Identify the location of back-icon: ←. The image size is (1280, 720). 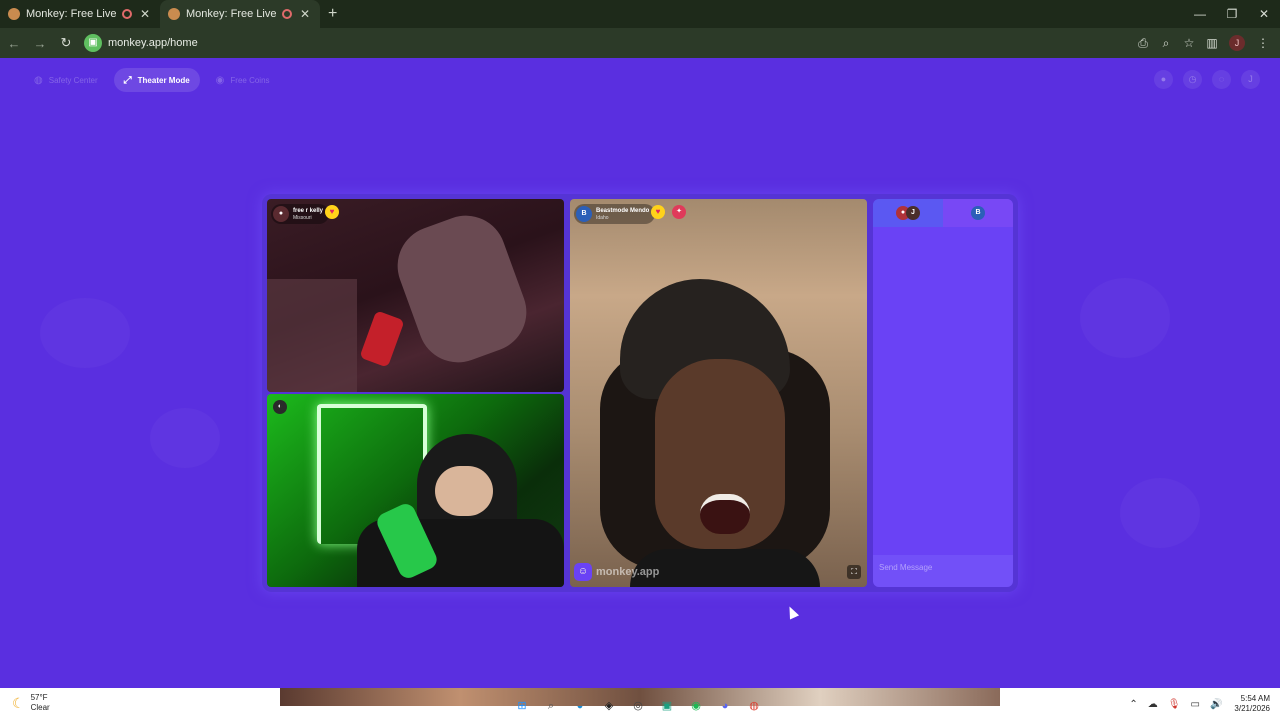
(14, 43).